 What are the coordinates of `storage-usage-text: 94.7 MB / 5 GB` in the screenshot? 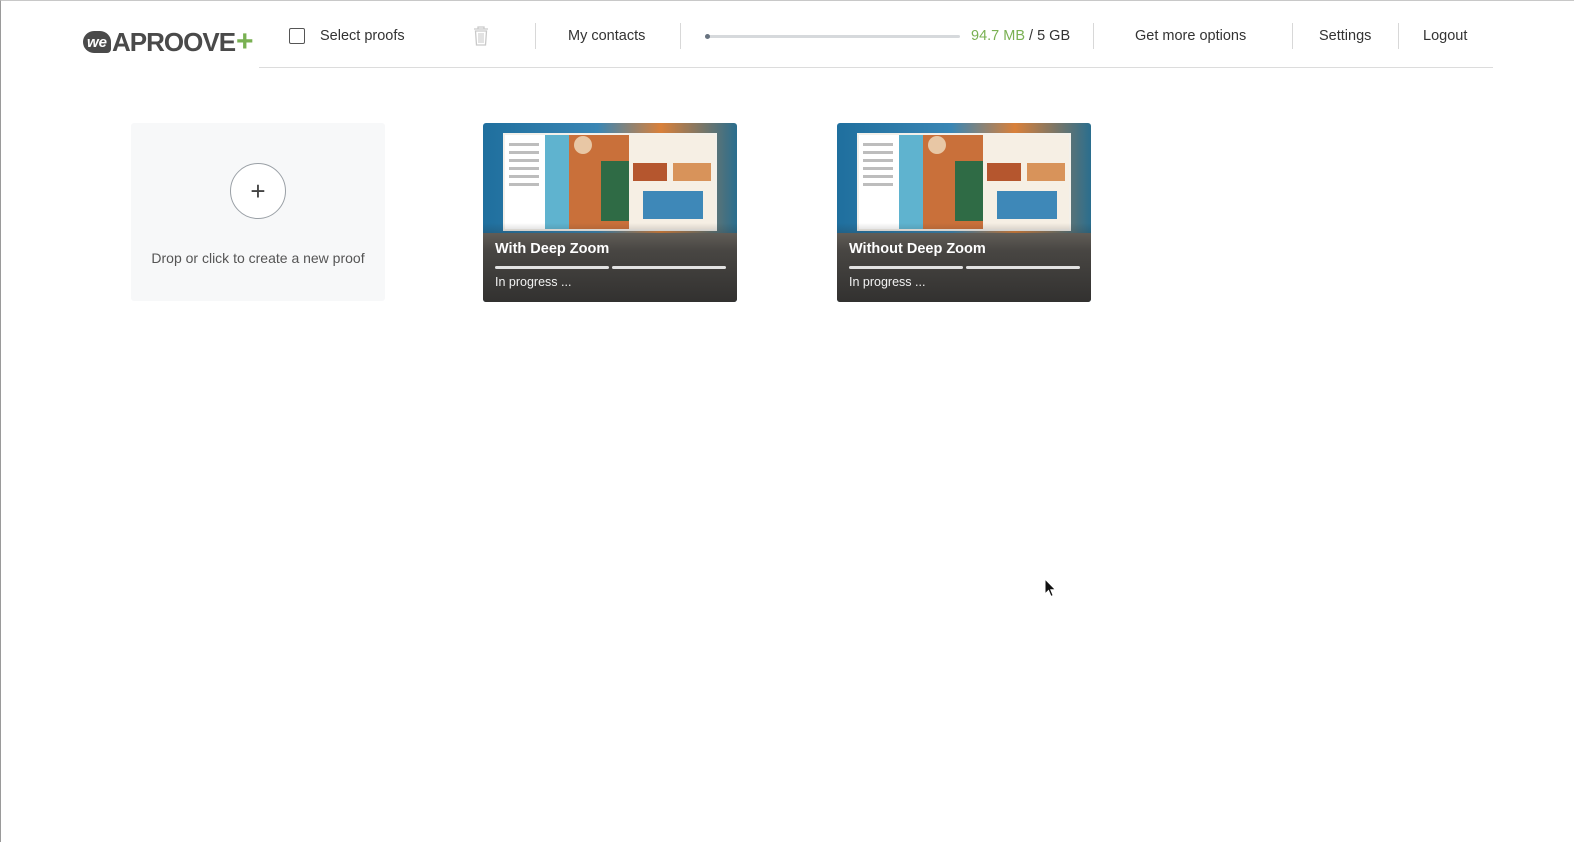 It's located at (1020, 36).